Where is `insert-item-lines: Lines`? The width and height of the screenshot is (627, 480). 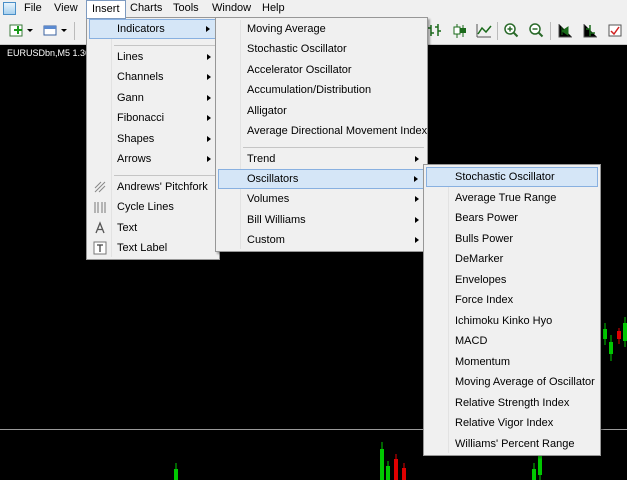 insert-item-lines: Lines is located at coordinates (153, 57).